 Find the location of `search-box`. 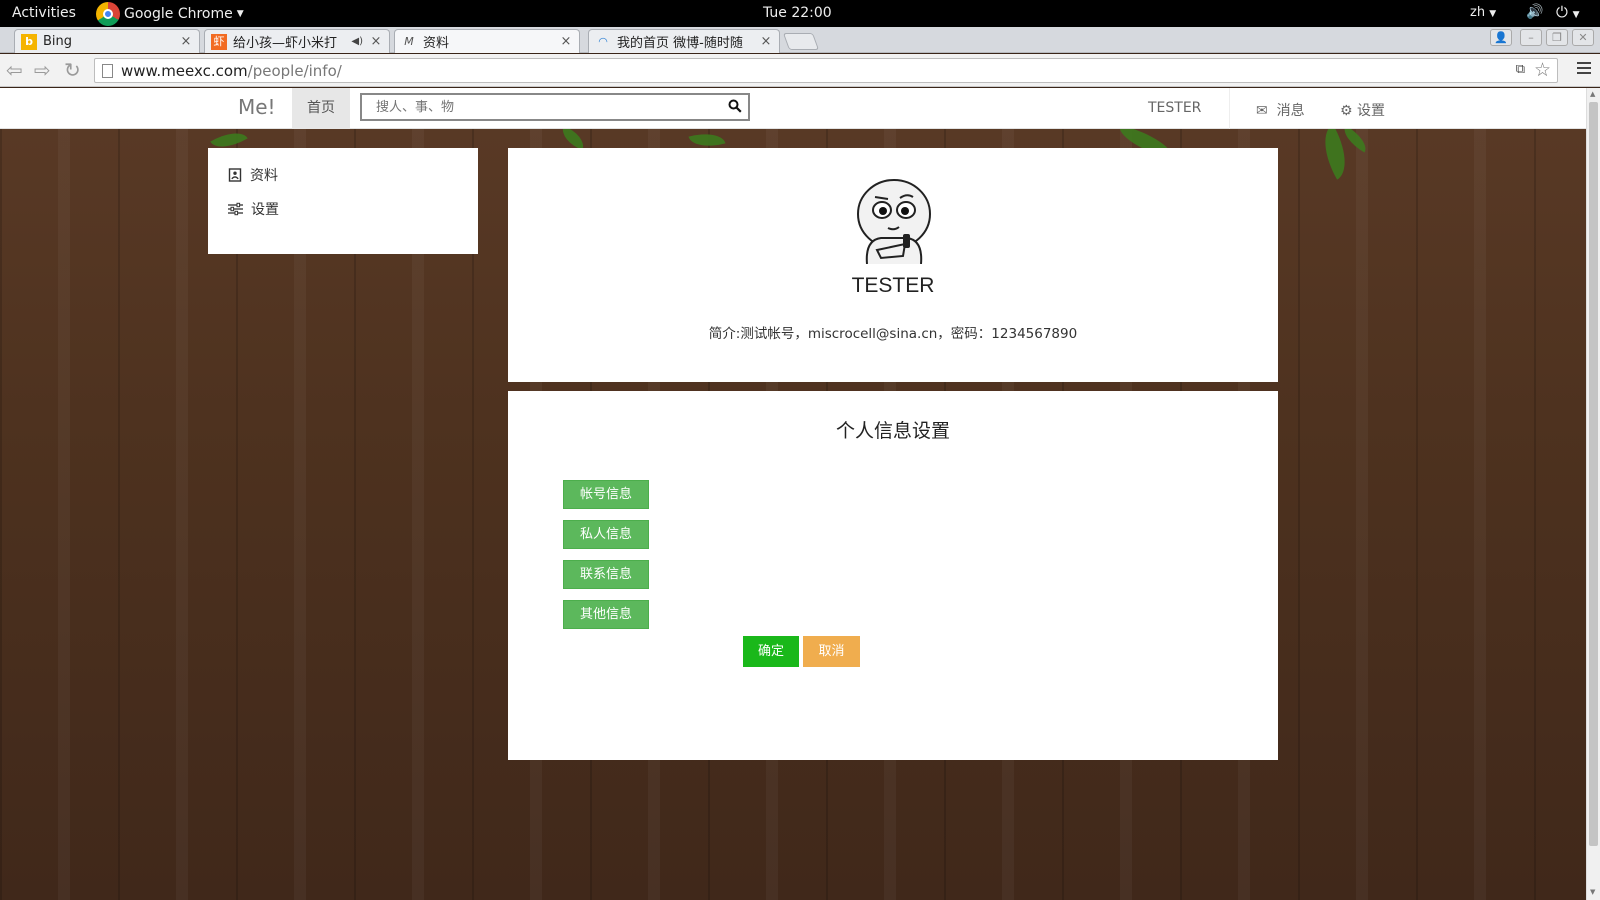

search-box is located at coordinates (555, 107).